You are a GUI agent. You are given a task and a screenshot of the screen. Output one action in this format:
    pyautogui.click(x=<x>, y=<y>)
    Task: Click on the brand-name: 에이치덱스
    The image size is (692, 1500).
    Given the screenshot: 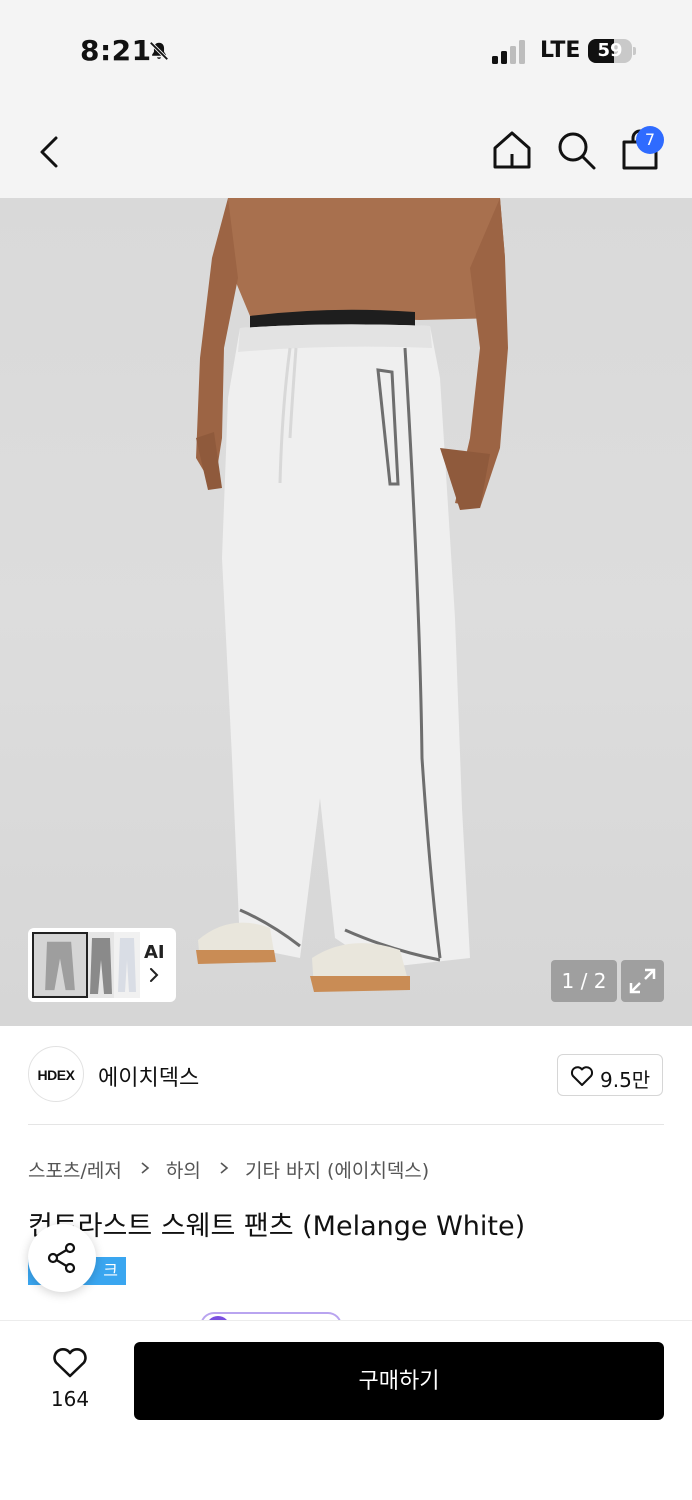 What is the action you would take?
    pyautogui.click(x=148, y=1076)
    